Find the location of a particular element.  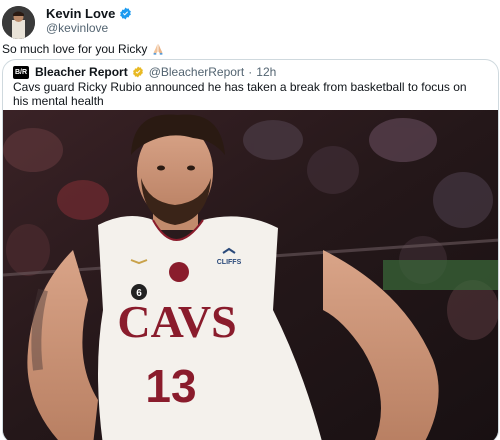

jersey-sponsor-text: CLIFFS is located at coordinates (229, 262).